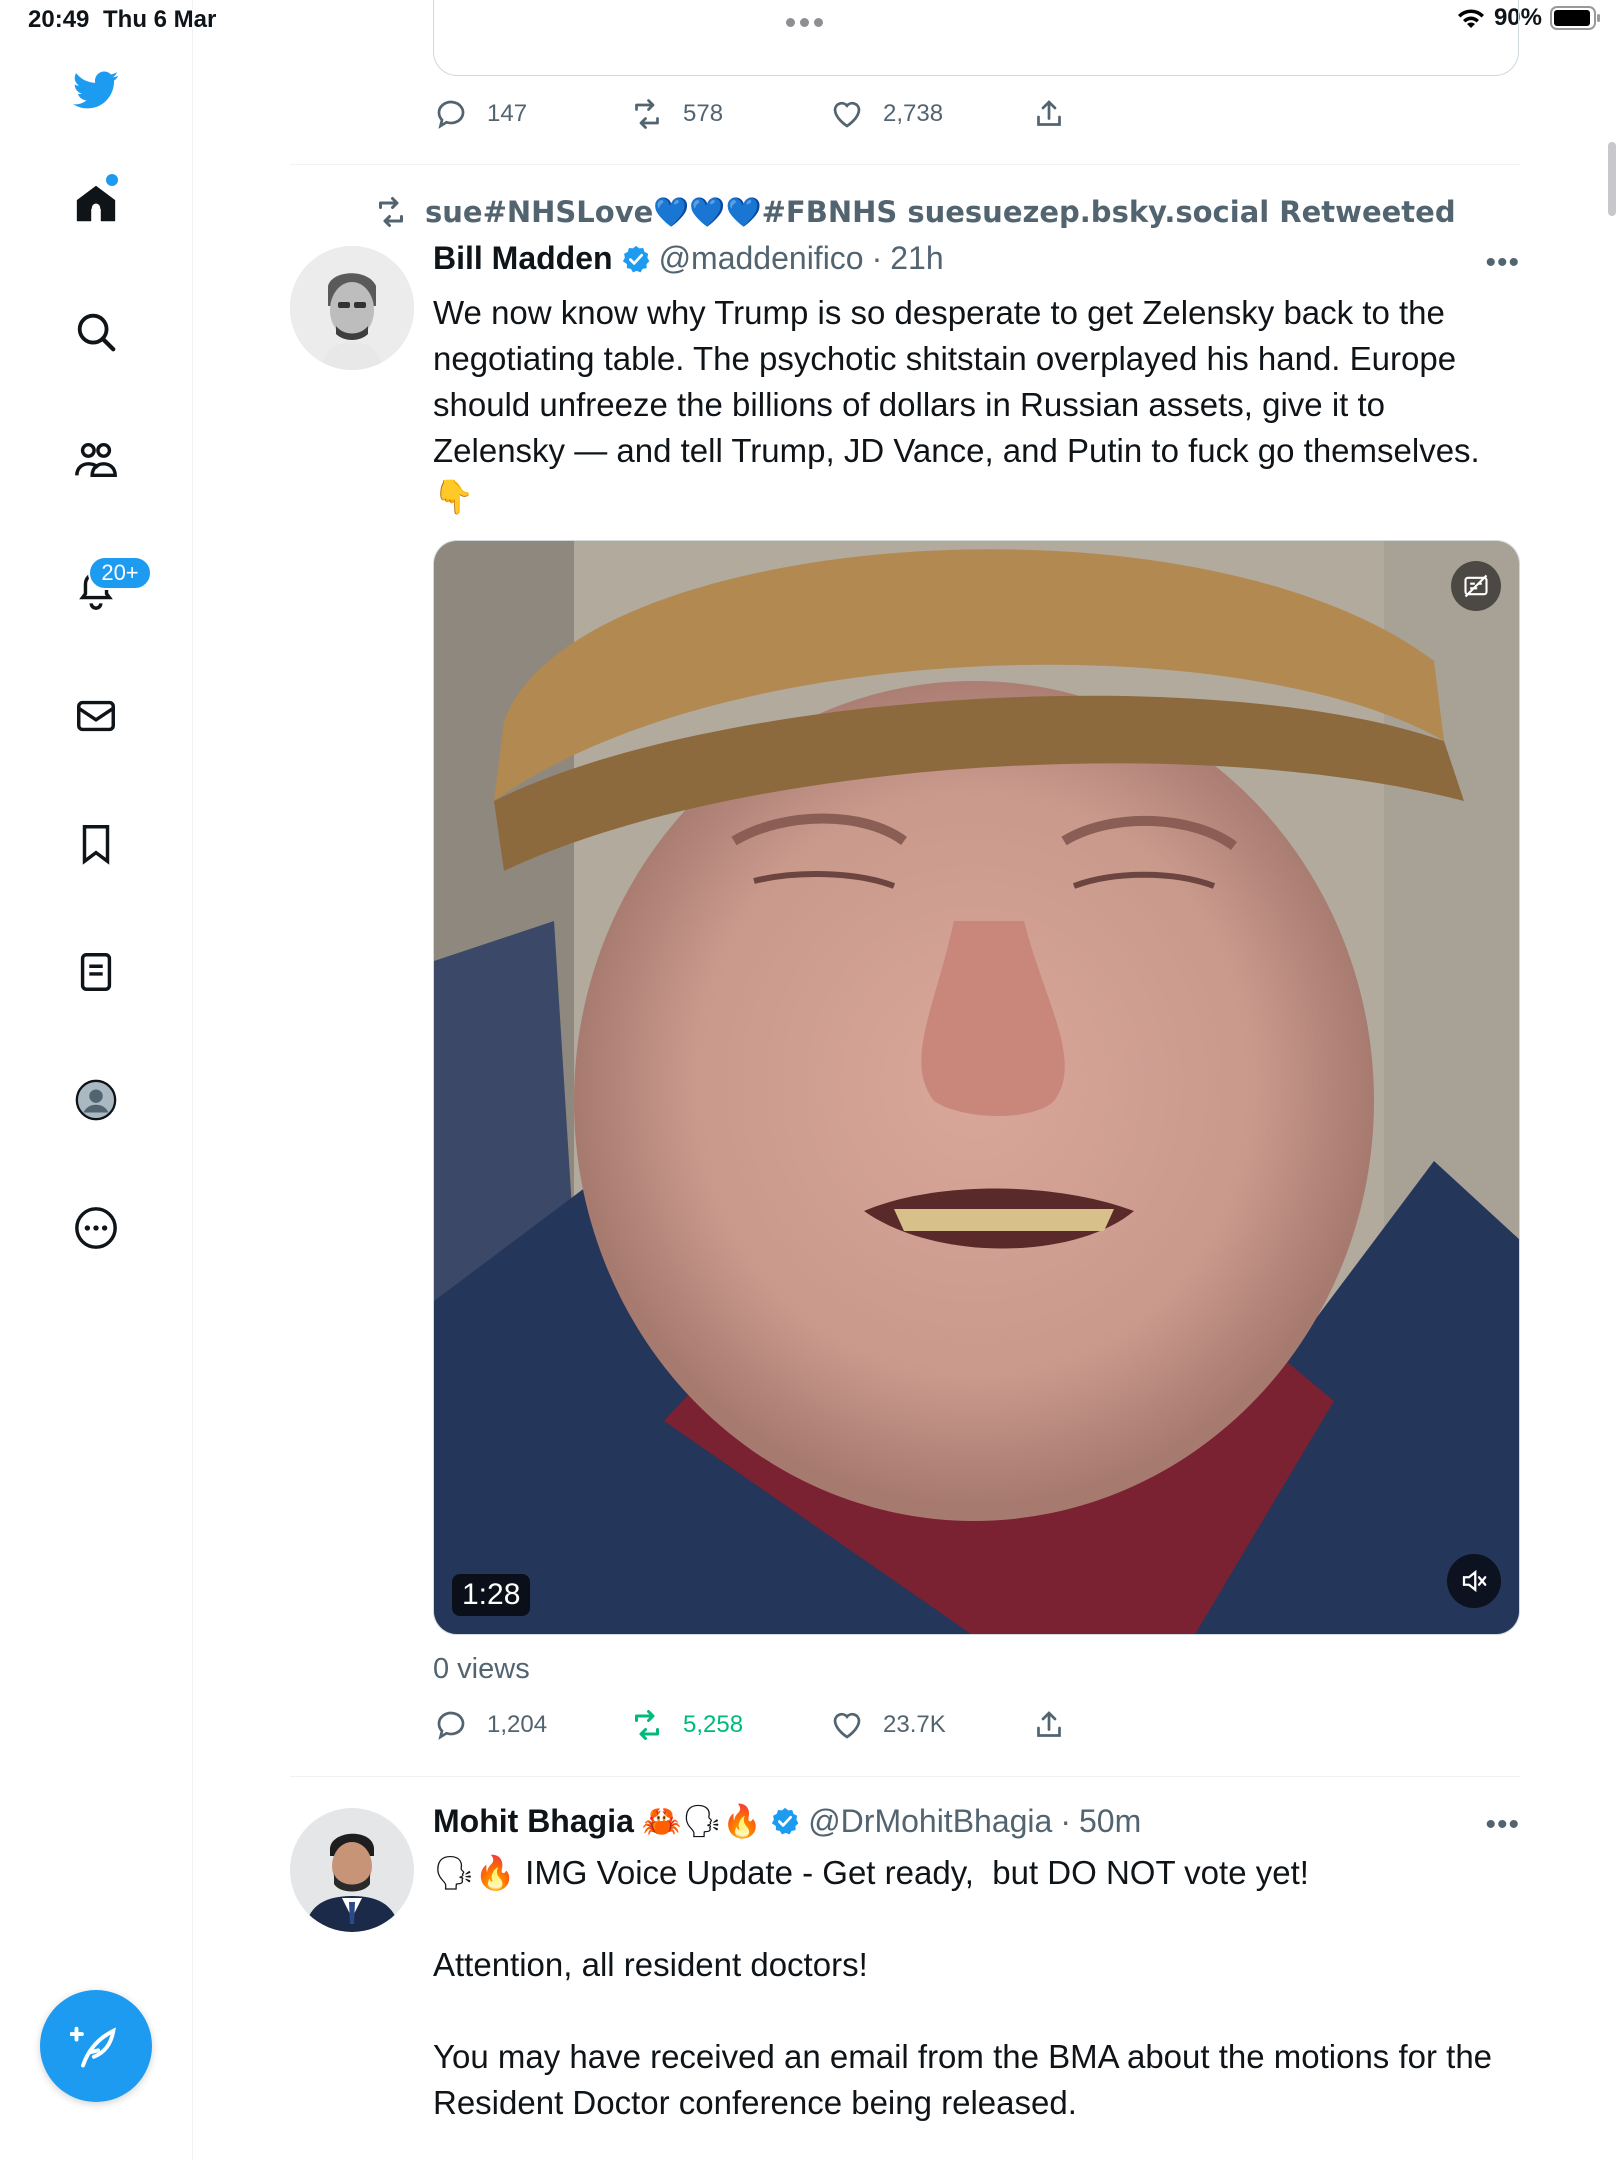 Image resolution: width=1620 pixels, height=2160 pixels. I want to click on tweet-actions: 1,204 5,258 23.7K, so click(843, 1727).